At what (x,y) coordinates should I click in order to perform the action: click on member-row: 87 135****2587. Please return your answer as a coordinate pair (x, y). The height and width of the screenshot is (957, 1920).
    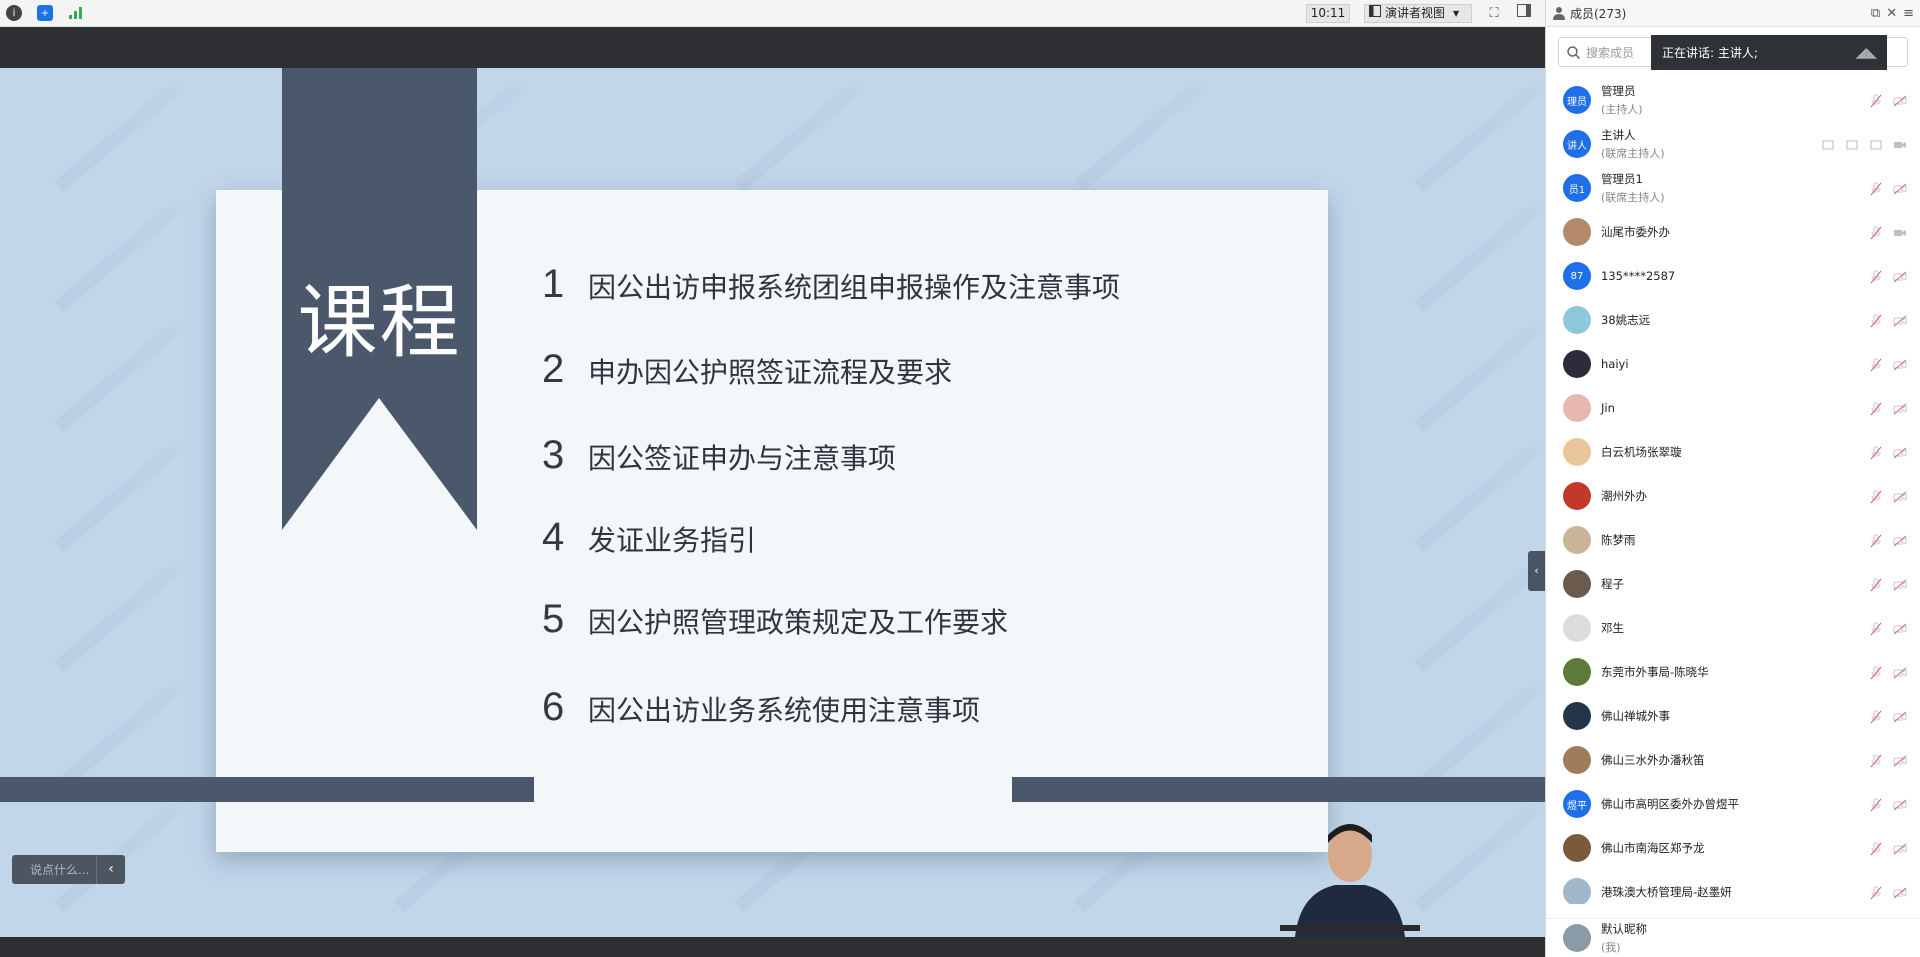
    Looking at the image, I should click on (1733, 276).